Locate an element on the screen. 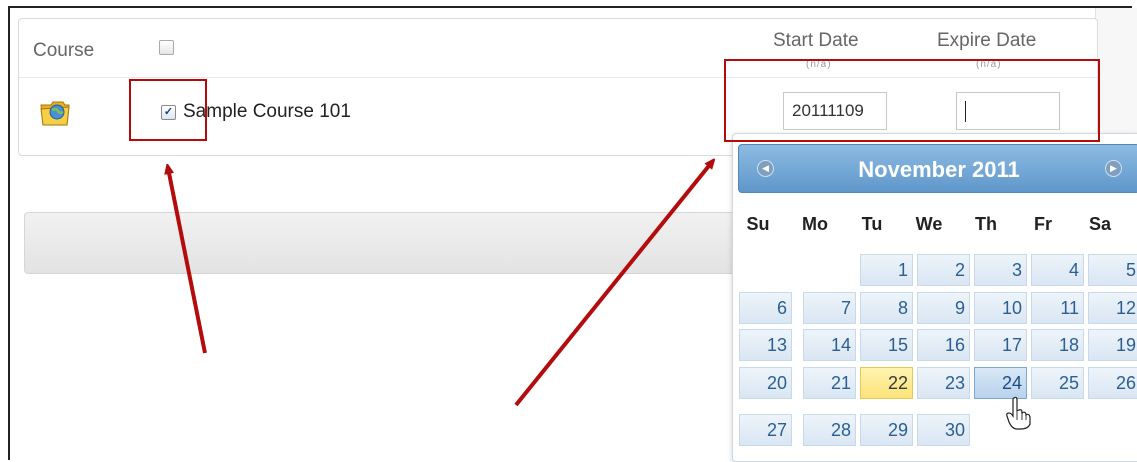 Image resolution: width=1137 pixels, height=462 pixels. calendar-day: 3 is located at coordinates (1000, 270).